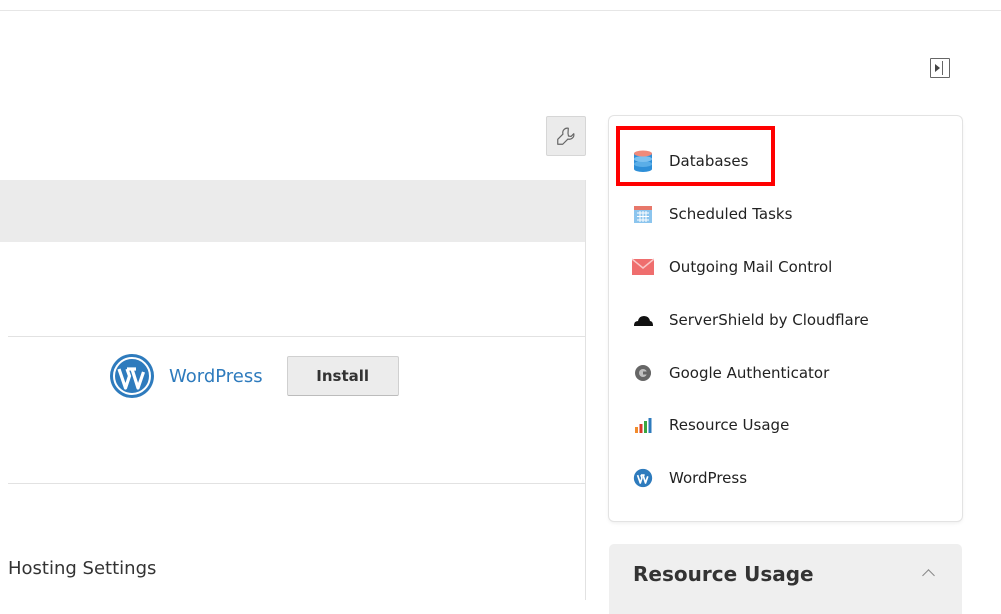 Image resolution: width=1001 pixels, height=614 pixels. I want to click on sidebar-item-label: Databases, so click(709, 161).